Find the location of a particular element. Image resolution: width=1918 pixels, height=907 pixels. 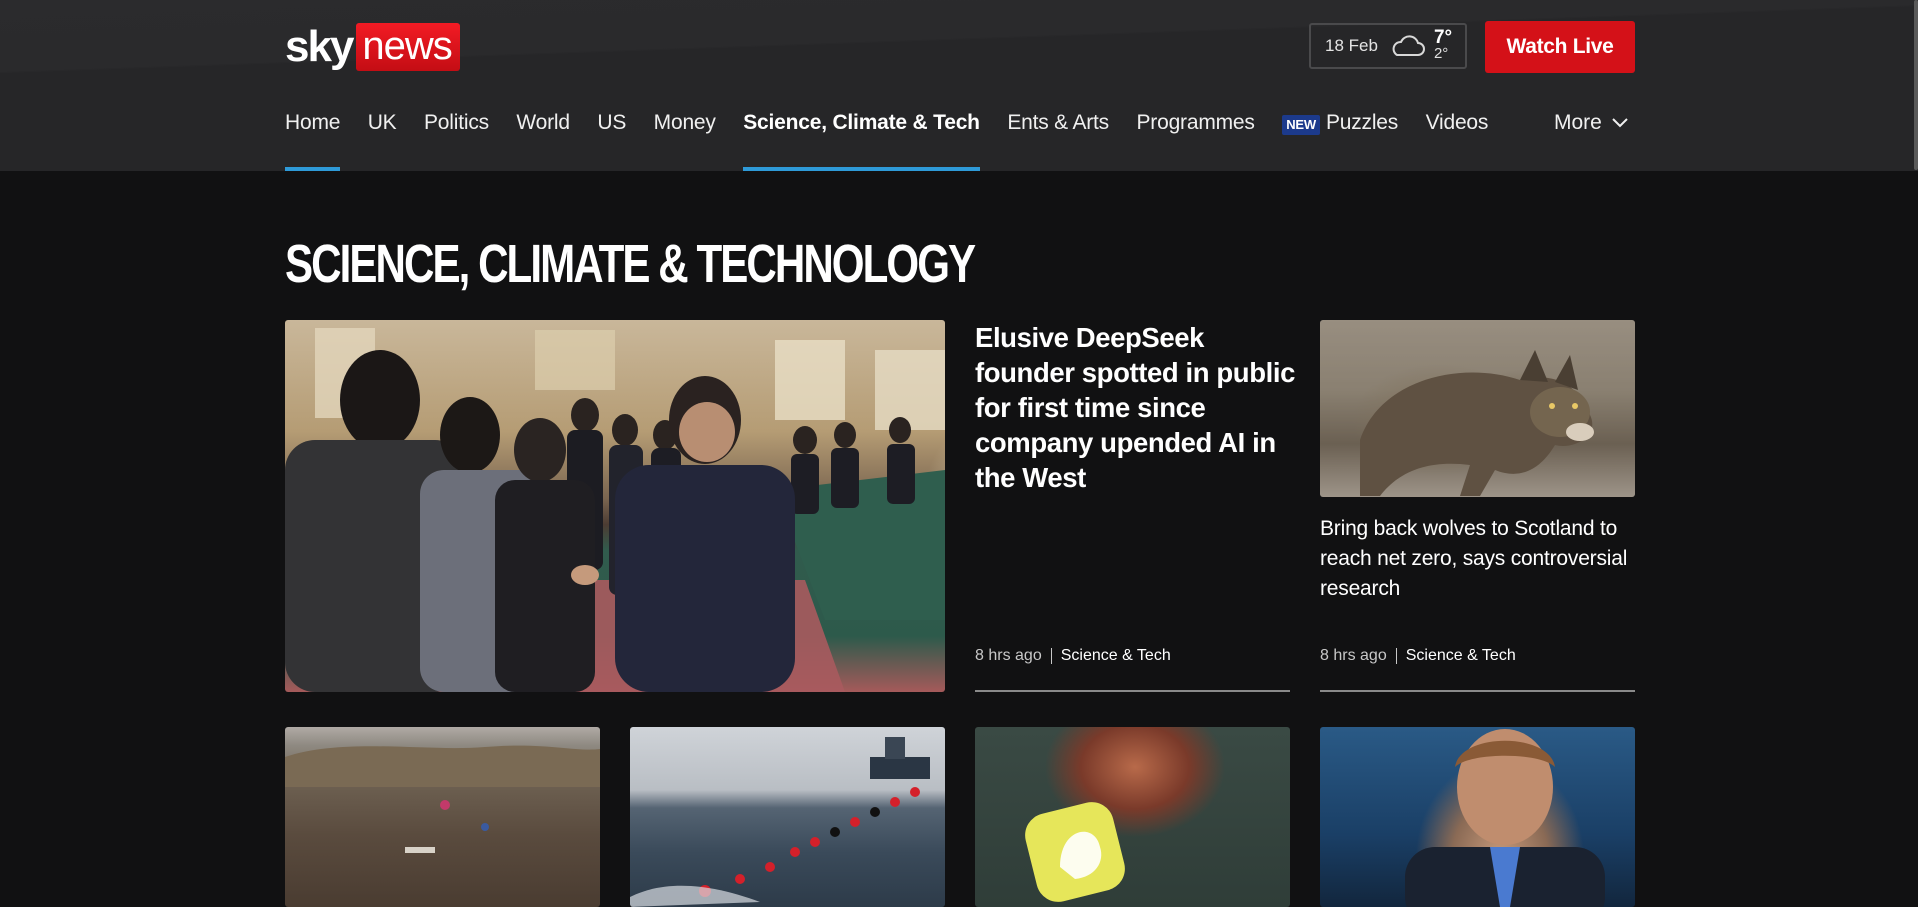

lead-story-meta: 8 hrs ago Science & Tech is located at coordinates (1073, 656).